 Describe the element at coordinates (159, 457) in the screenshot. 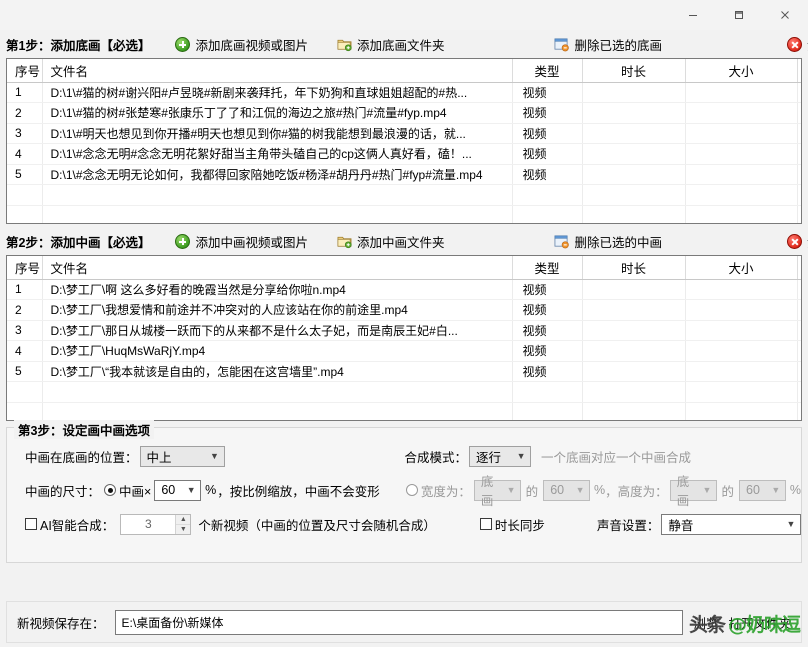

I see `position-select-value: 中上` at that location.